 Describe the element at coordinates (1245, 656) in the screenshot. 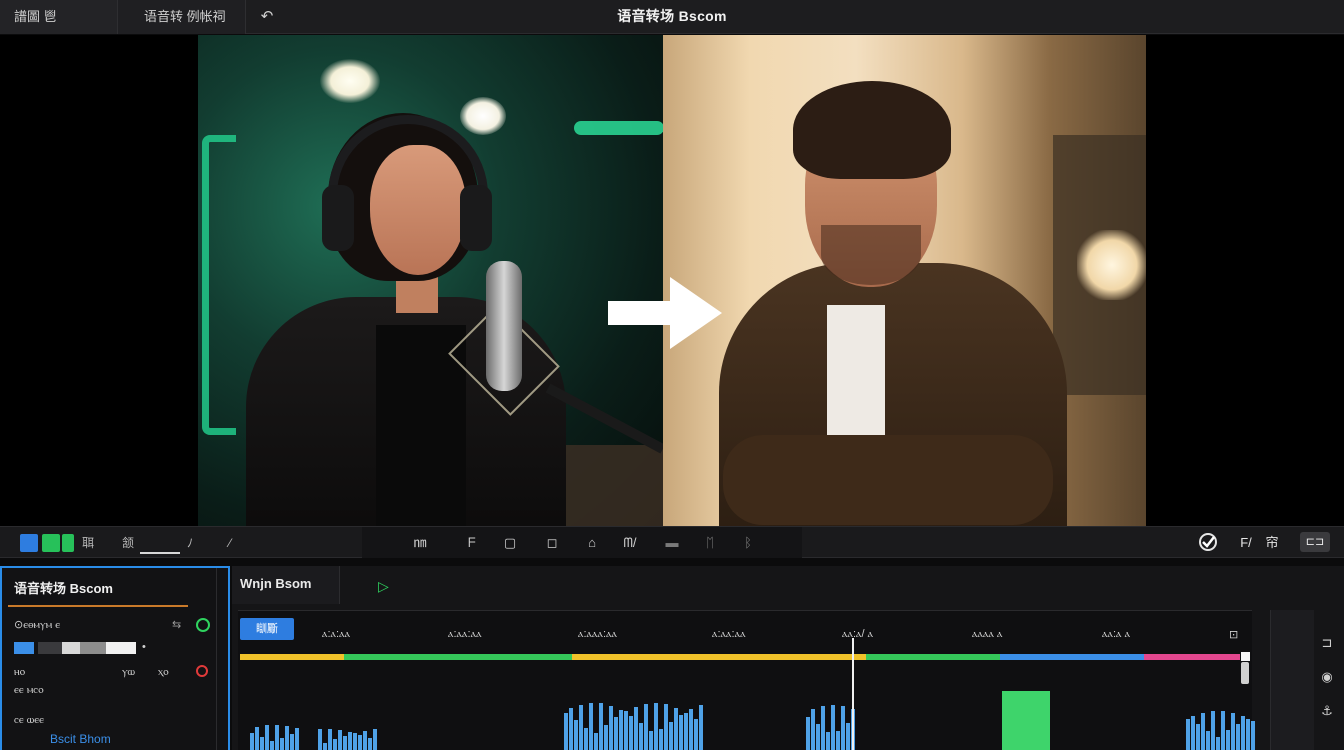

I see `timeline-end-marker` at that location.